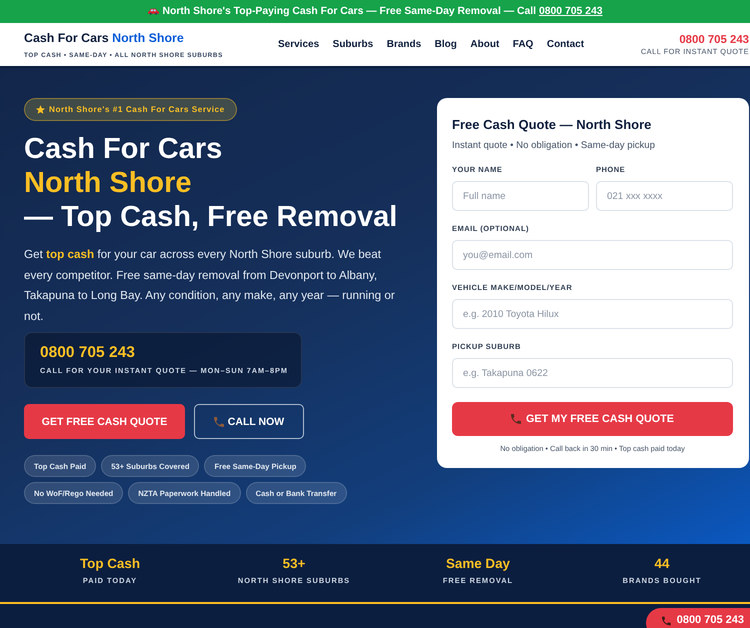 This screenshot has height=628, width=750. What do you see at coordinates (163, 352) in the screenshot?
I see `phone-number-link: 0800 705 243` at bounding box center [163, 352].